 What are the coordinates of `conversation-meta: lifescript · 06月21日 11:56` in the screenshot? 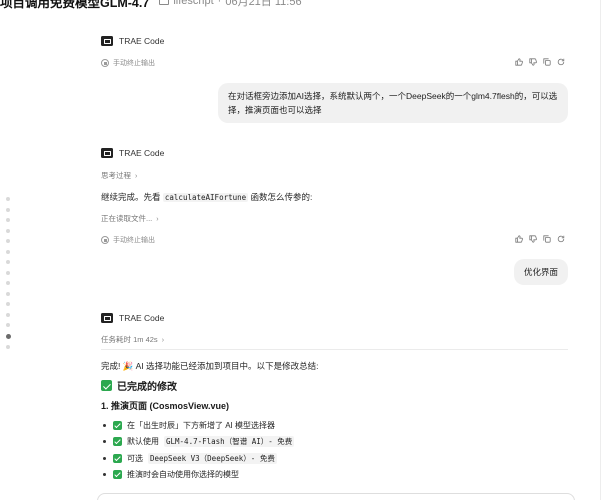 It's located at (230, 4).